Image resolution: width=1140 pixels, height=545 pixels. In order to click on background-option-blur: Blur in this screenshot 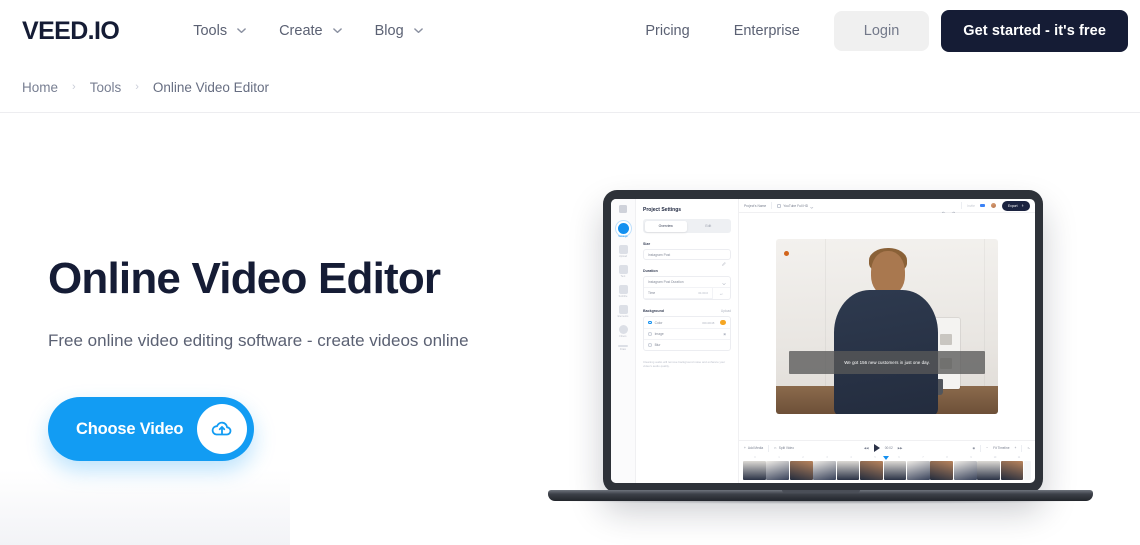, I will do `click(687, 344)`.